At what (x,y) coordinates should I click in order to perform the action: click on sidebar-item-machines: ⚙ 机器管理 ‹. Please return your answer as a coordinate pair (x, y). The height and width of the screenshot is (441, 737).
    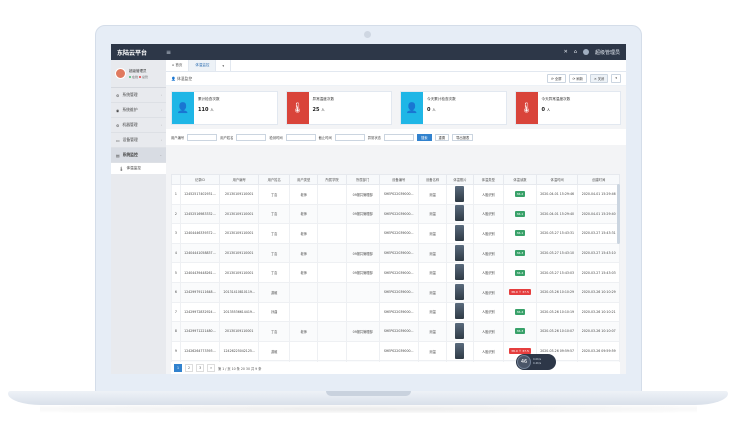
    Looking at the image, I should click on (138, 125).